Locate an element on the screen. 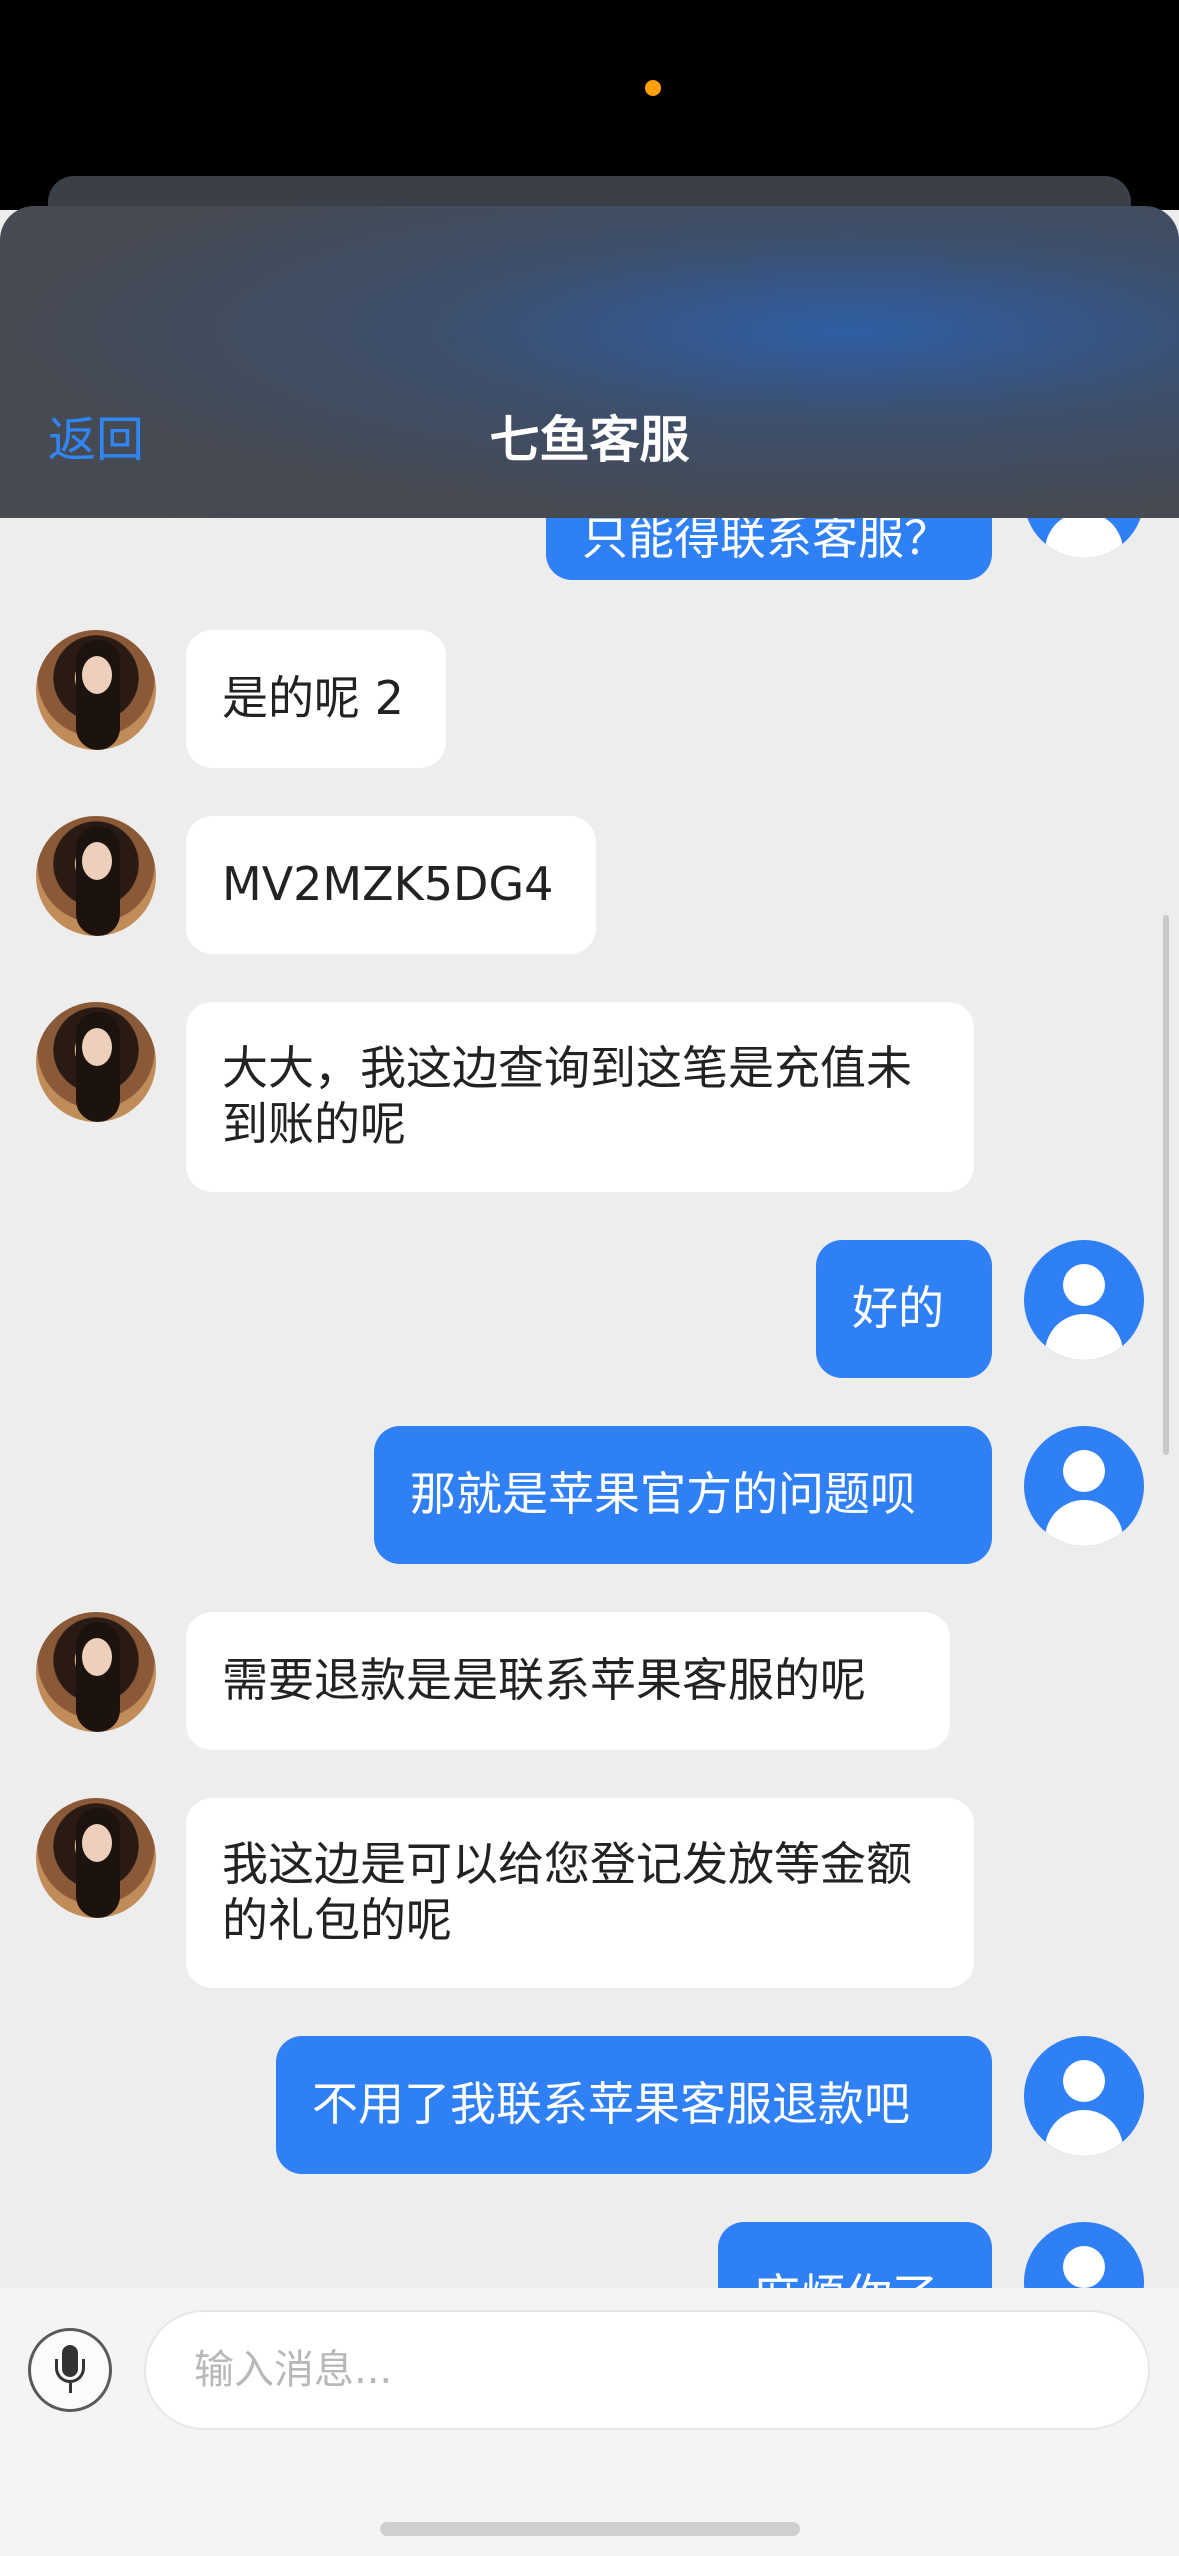 The image size is (1179, 2556). scrollbar is located at coordinates (1166, 1185).